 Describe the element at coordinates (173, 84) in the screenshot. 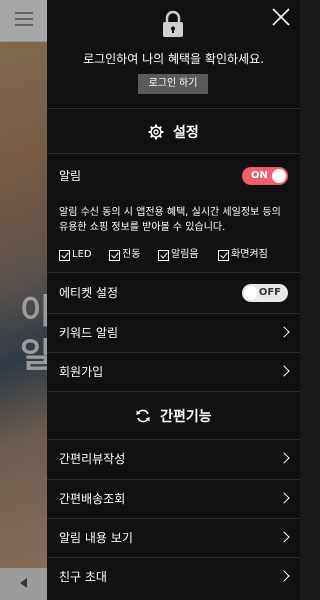

I see `login-button: 로그인 하기` at that location.